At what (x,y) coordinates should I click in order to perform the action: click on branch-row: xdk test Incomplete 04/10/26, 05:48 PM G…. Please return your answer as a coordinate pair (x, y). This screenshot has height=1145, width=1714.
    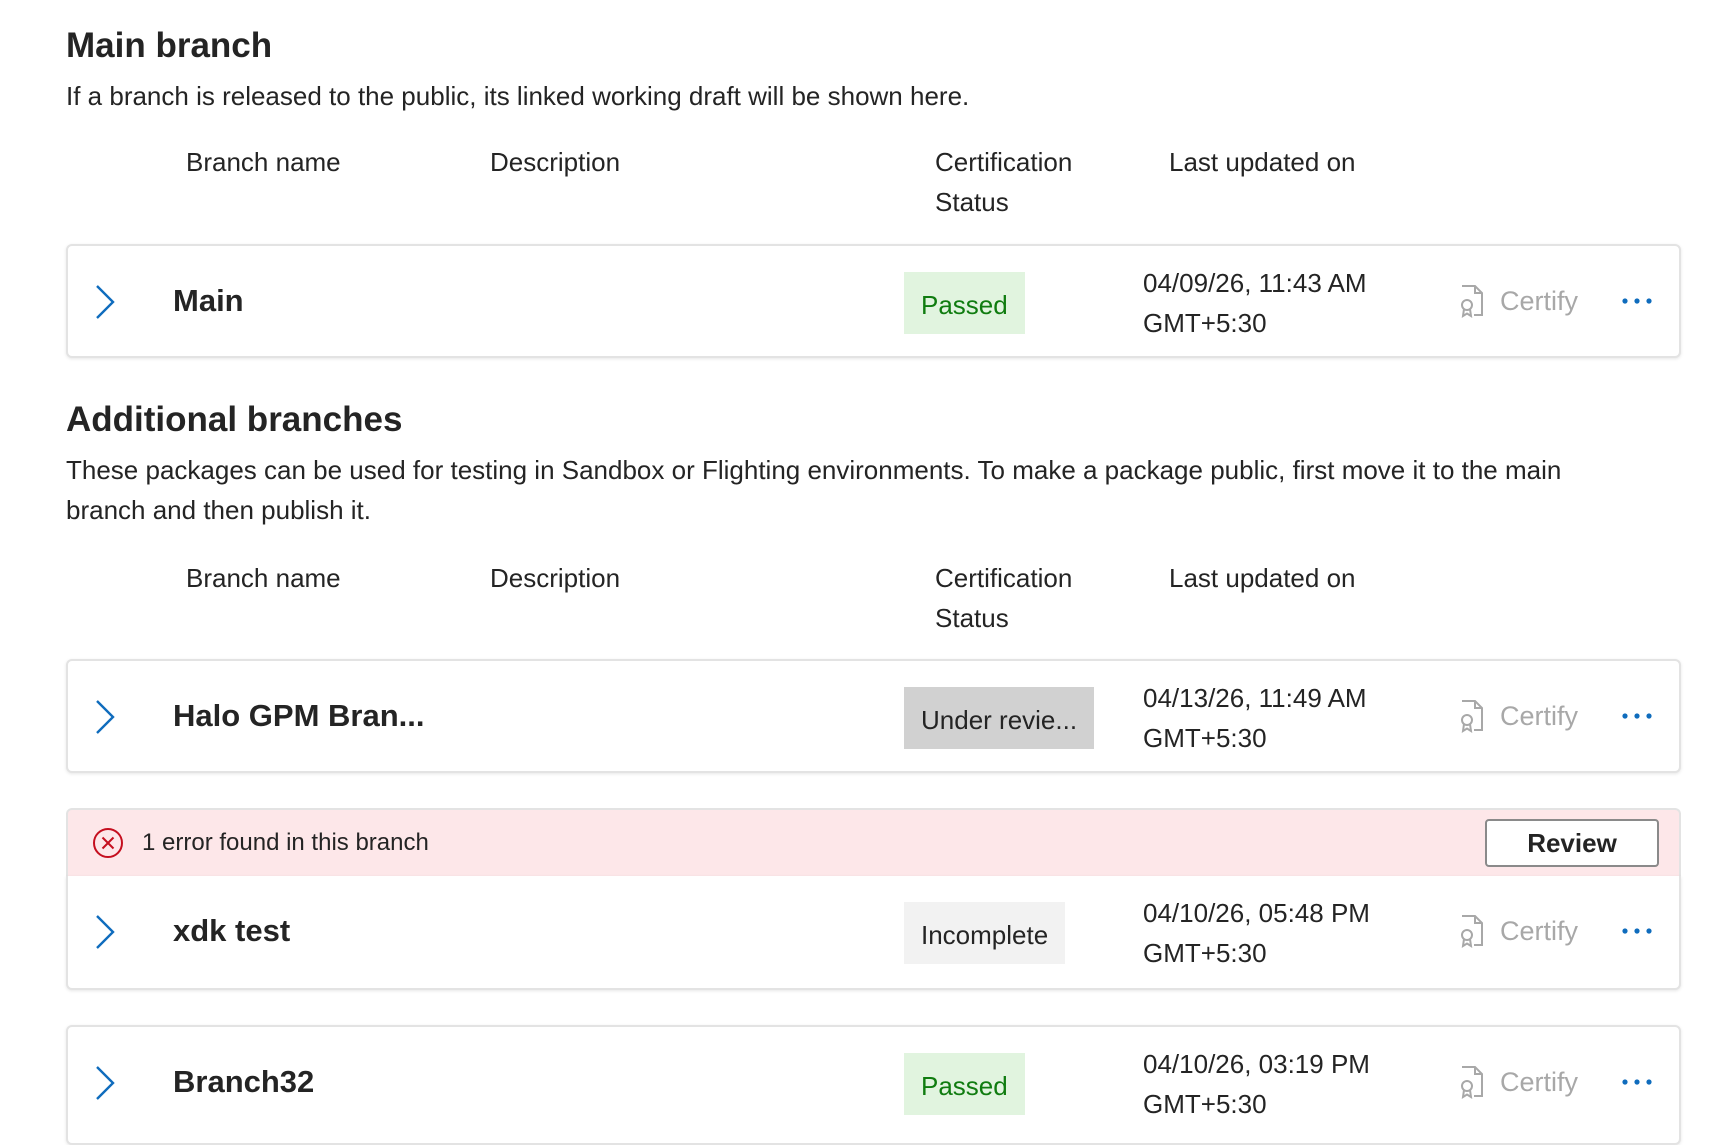
    Looking at the image, I should click on (873, 933).